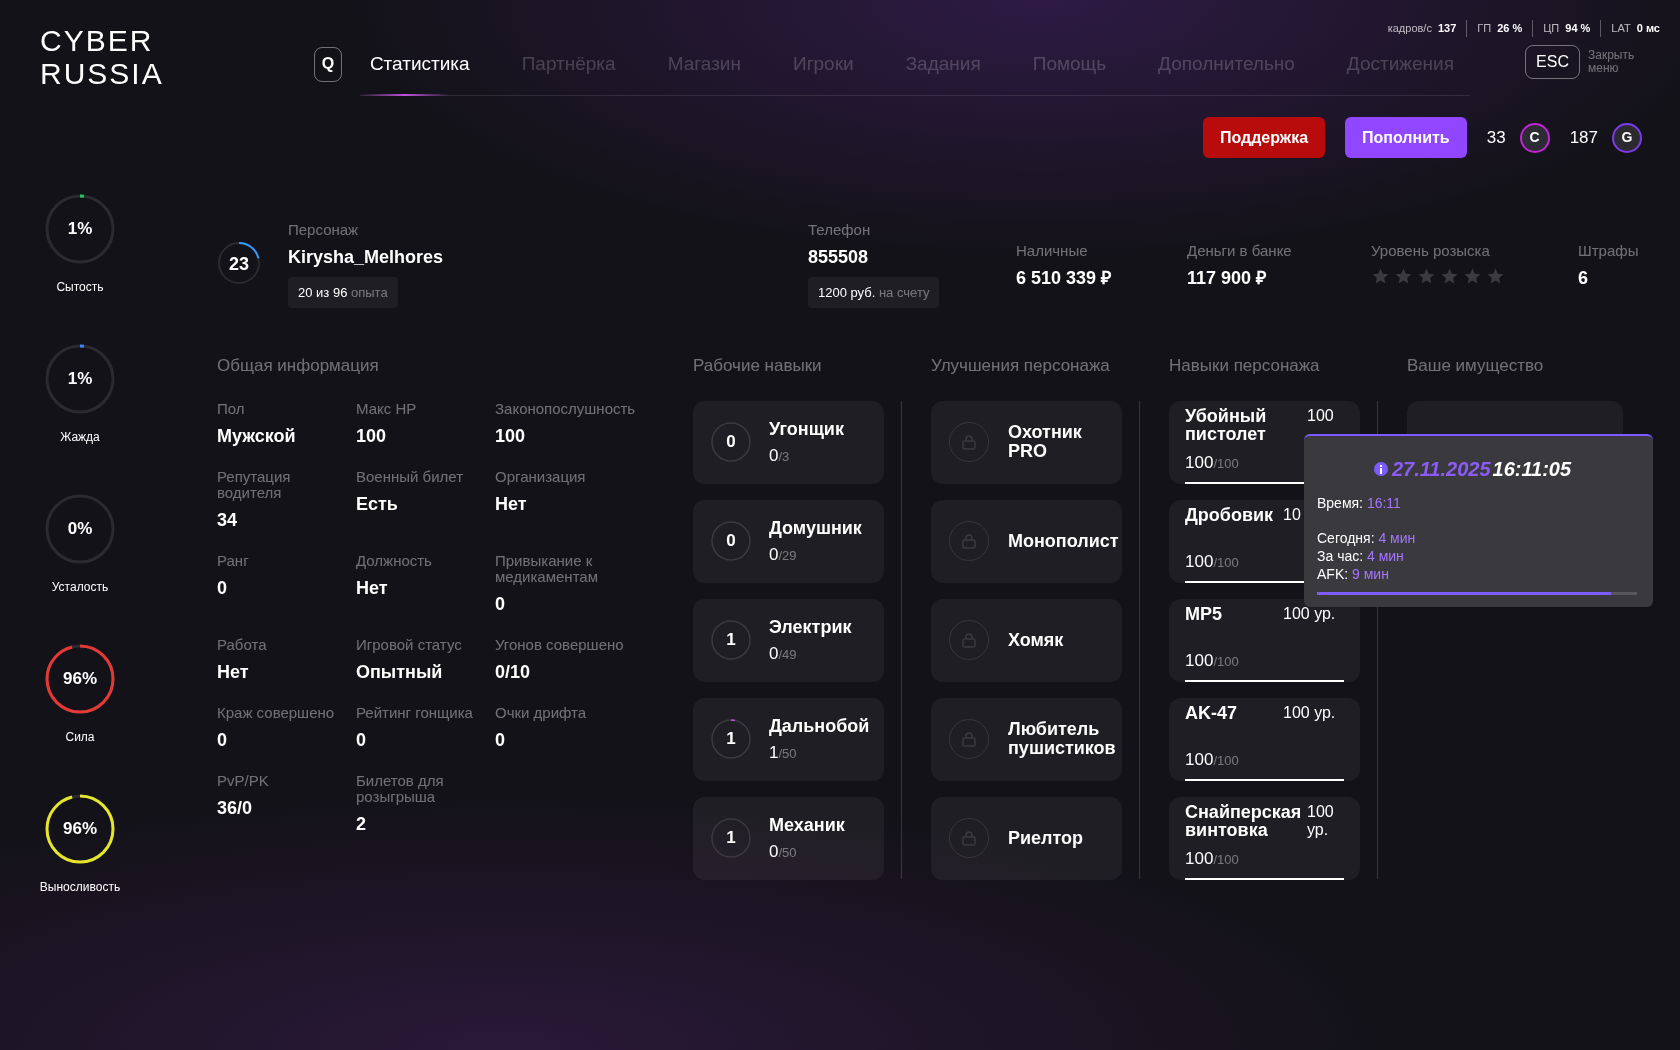  Describe the element at coordinates (1062, 739) in the screenshot. I see `upgrade-name: Любитель пушистиков` at that location.